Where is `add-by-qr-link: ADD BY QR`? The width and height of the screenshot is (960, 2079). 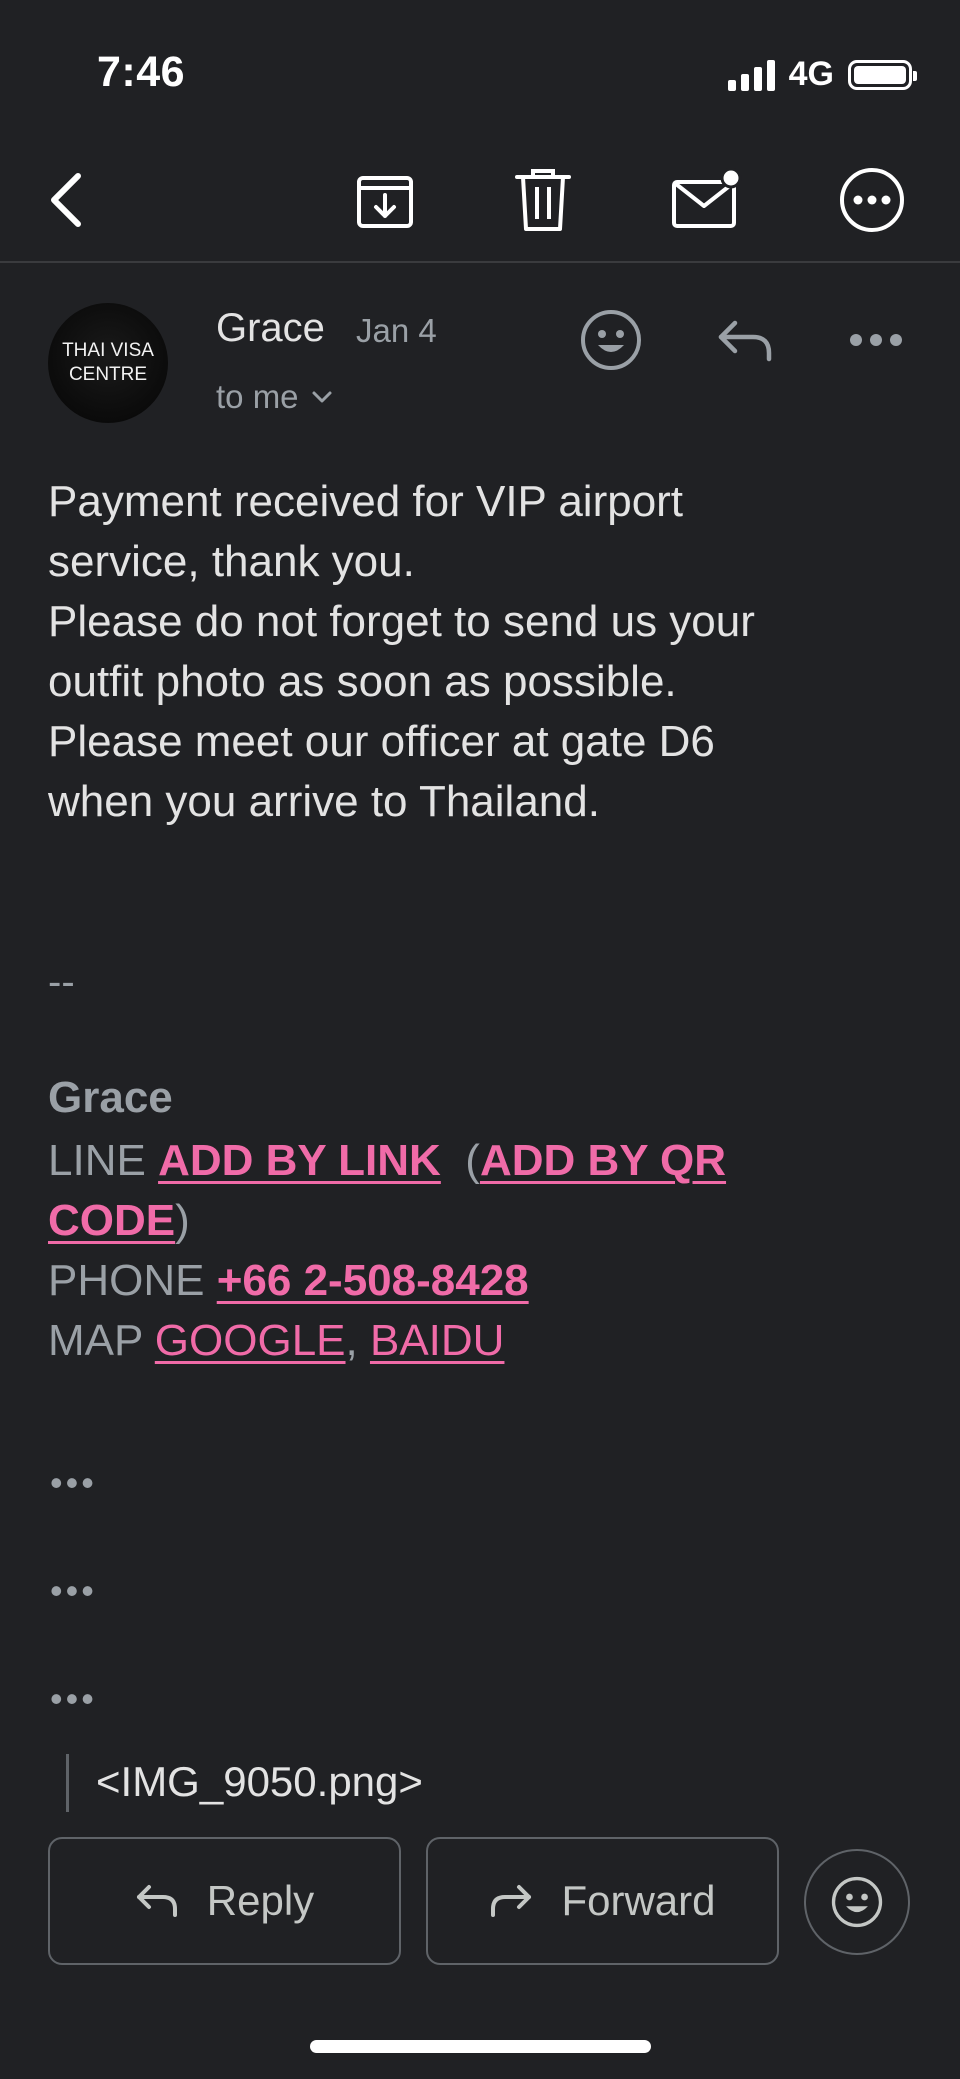
add-by-qr-link: ADD BY QR is located at coordinates (603, 1160).